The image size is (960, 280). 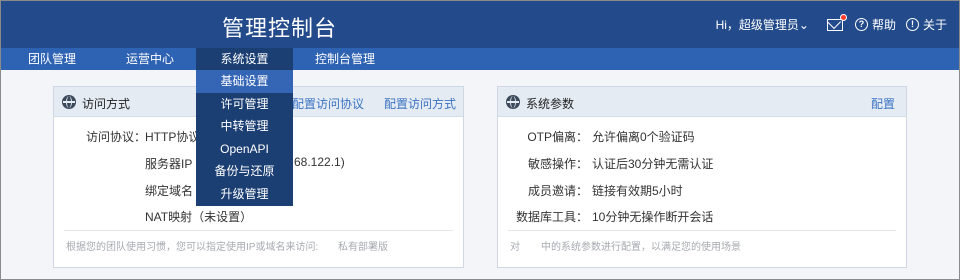 What do you see at coordinates (106, 104) in the screenshot?
I see `panel-title: 访问方式` at bounding box center [106, 104].